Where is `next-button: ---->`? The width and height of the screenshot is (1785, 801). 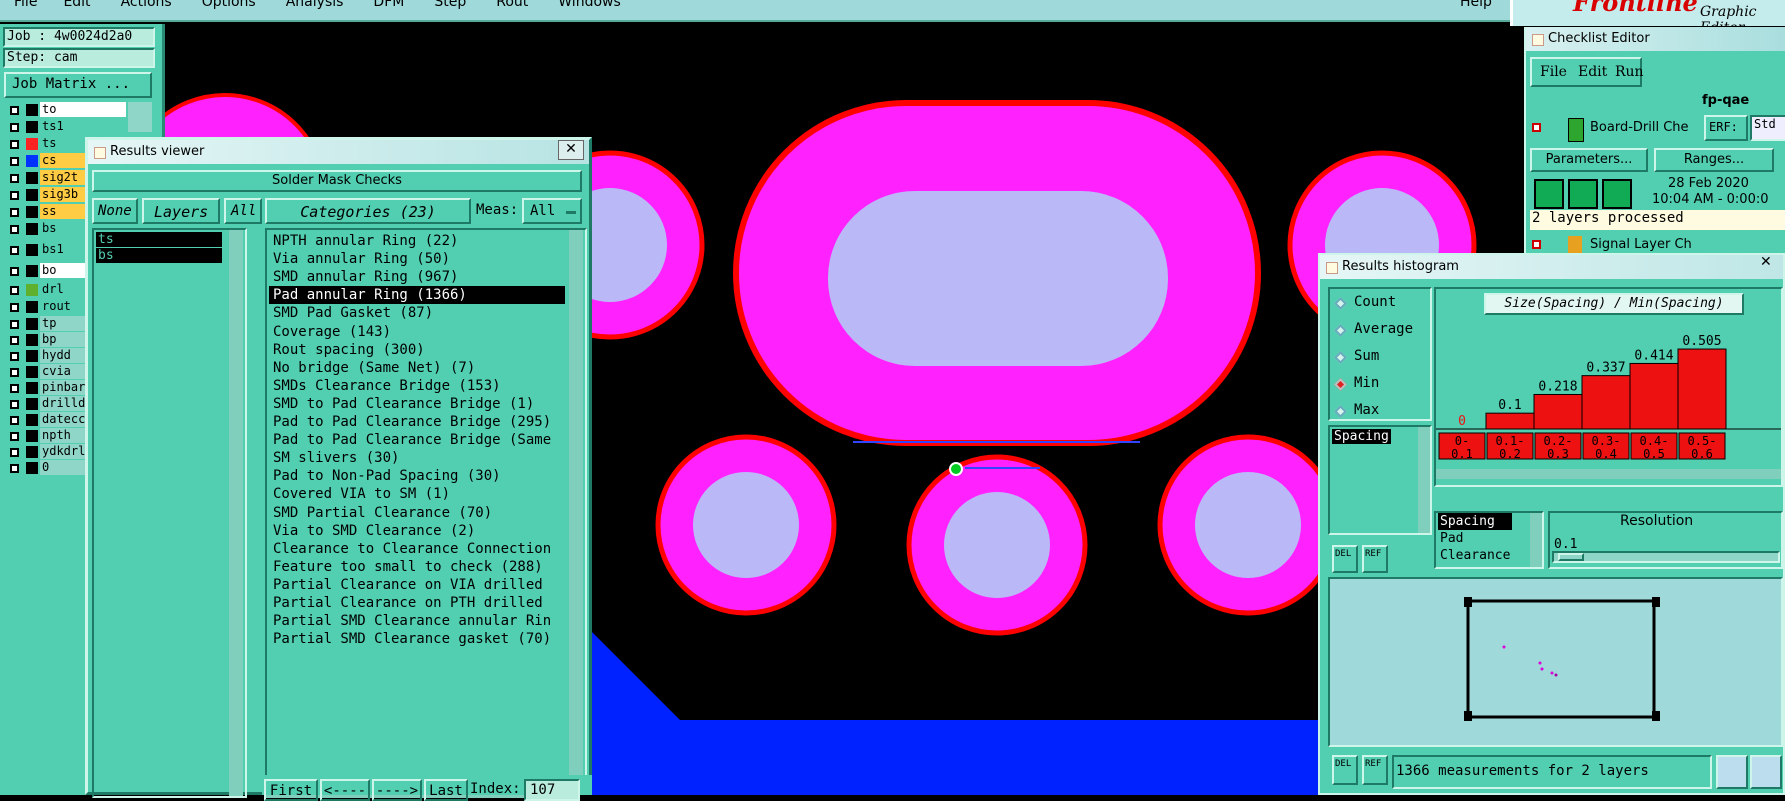 next-button: ----> is located at coordinates (397, 790).